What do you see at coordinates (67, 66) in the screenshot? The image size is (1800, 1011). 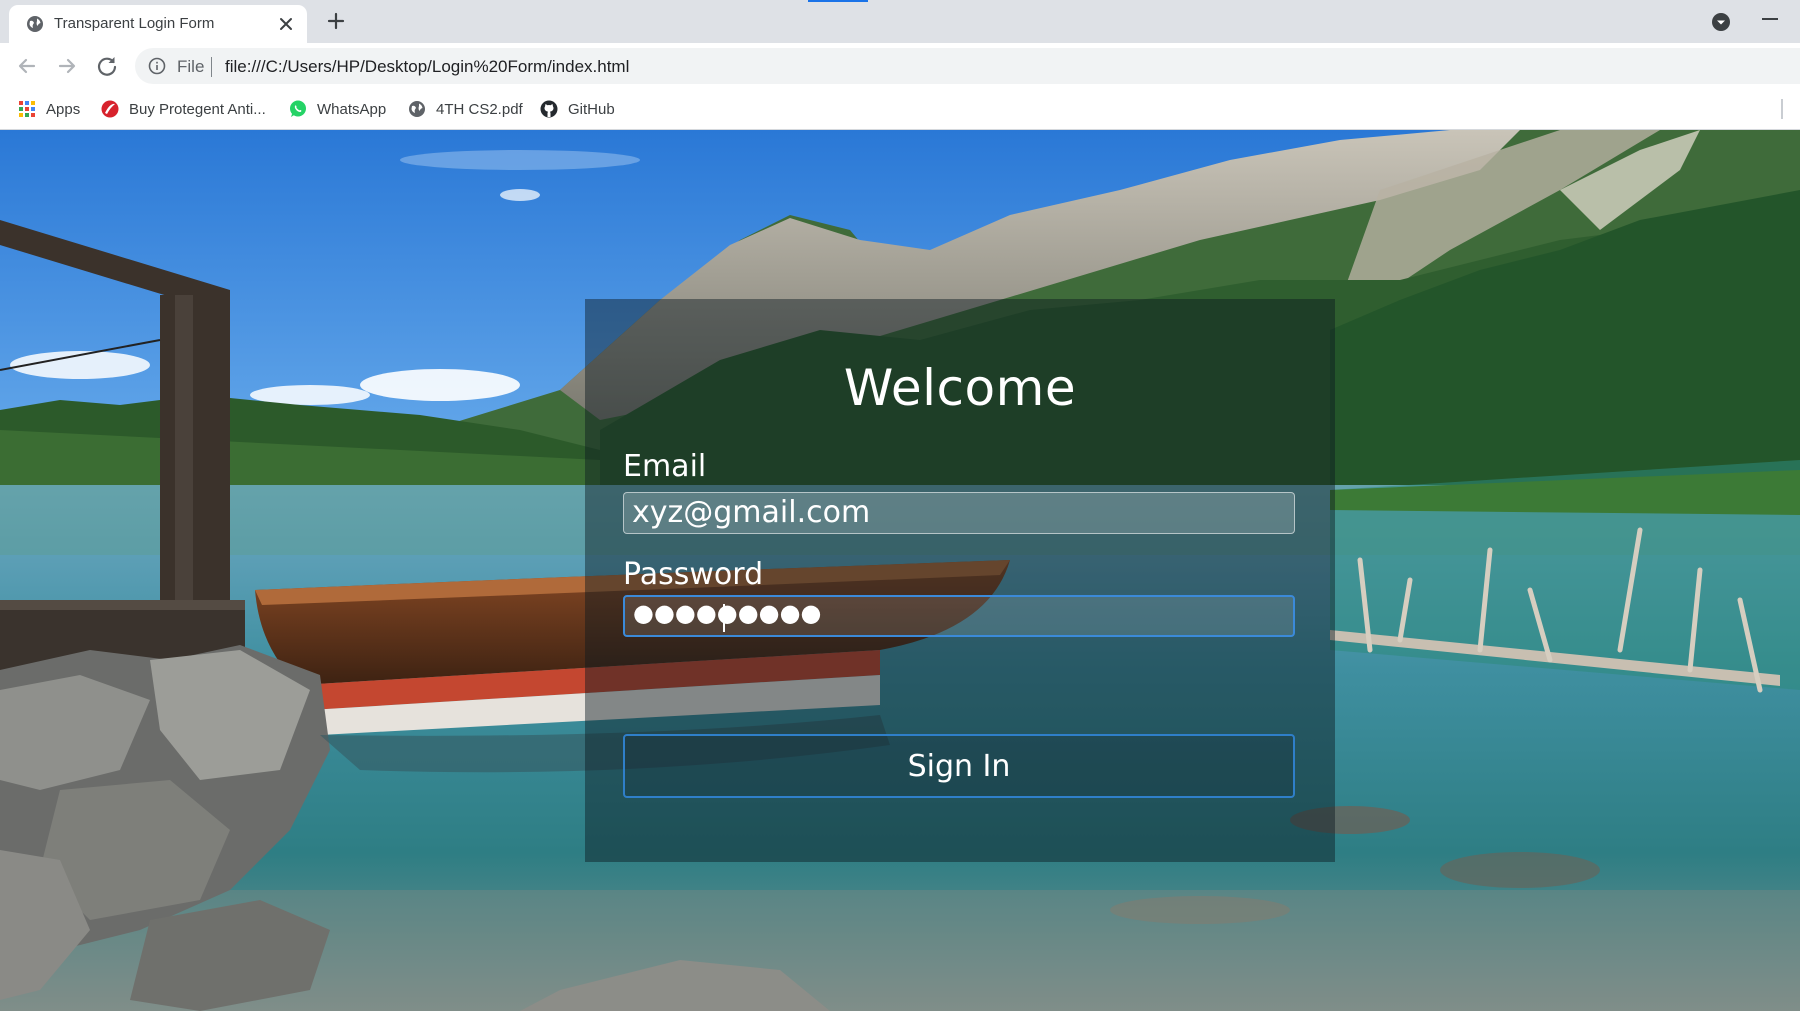 I see `forward-arrow-icon` at bounding box center [67, 66].